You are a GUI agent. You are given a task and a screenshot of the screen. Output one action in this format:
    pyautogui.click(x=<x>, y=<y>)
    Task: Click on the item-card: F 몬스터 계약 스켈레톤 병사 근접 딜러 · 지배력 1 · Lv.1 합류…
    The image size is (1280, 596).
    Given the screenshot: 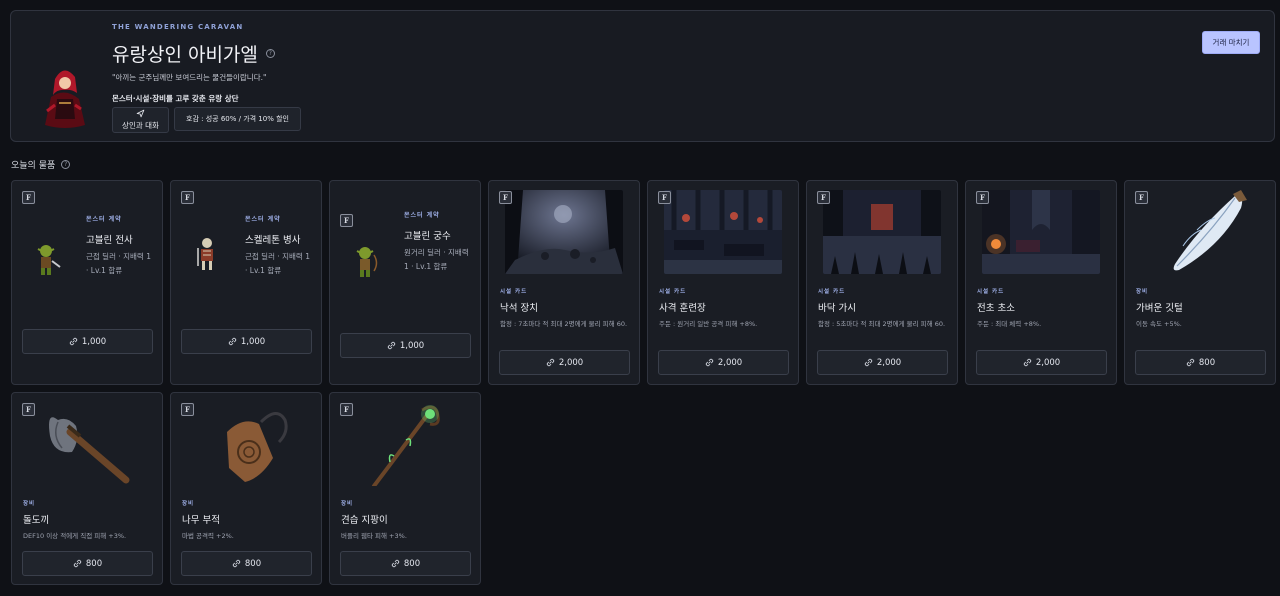 What is the action you would take?
    pyautogui.click(x=246, y=282)
    